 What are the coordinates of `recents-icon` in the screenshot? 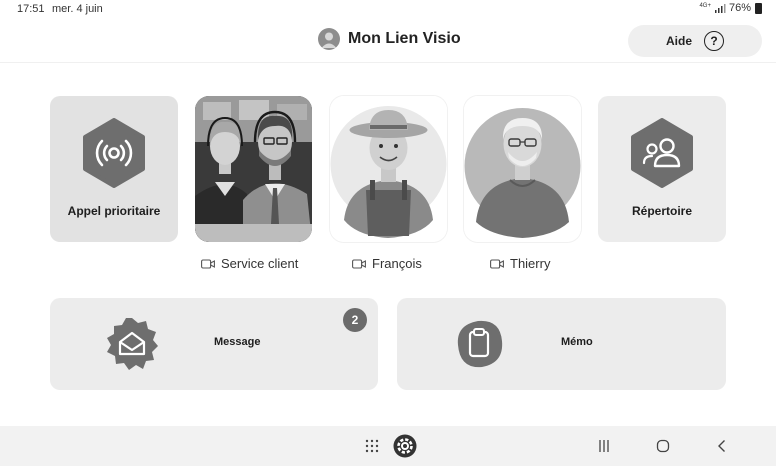 It's located at (604, 446).